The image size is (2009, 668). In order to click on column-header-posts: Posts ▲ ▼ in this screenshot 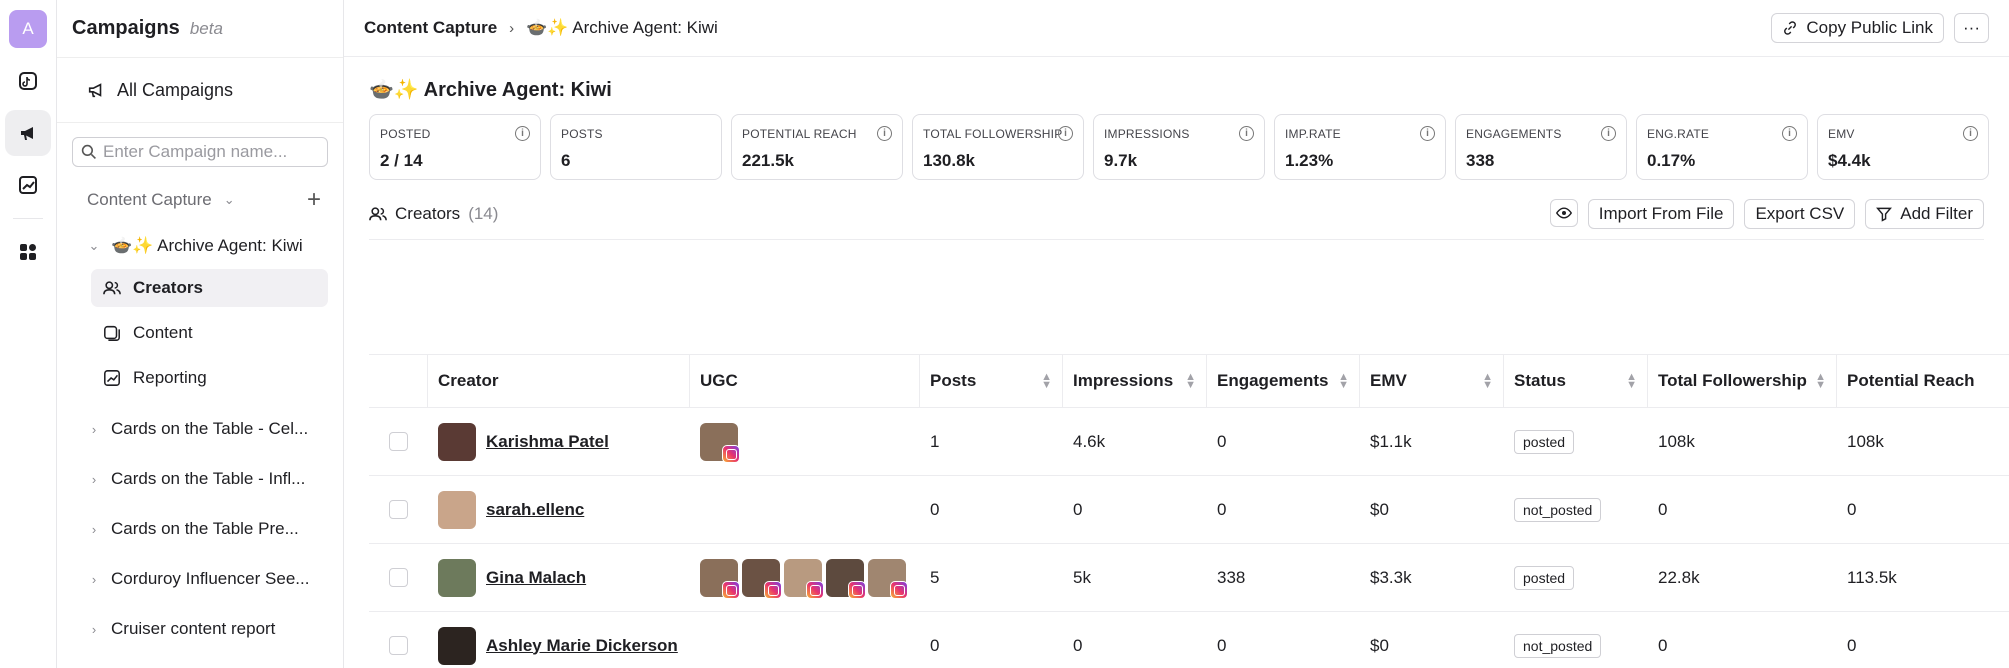, I will do `click(991, 381)`.